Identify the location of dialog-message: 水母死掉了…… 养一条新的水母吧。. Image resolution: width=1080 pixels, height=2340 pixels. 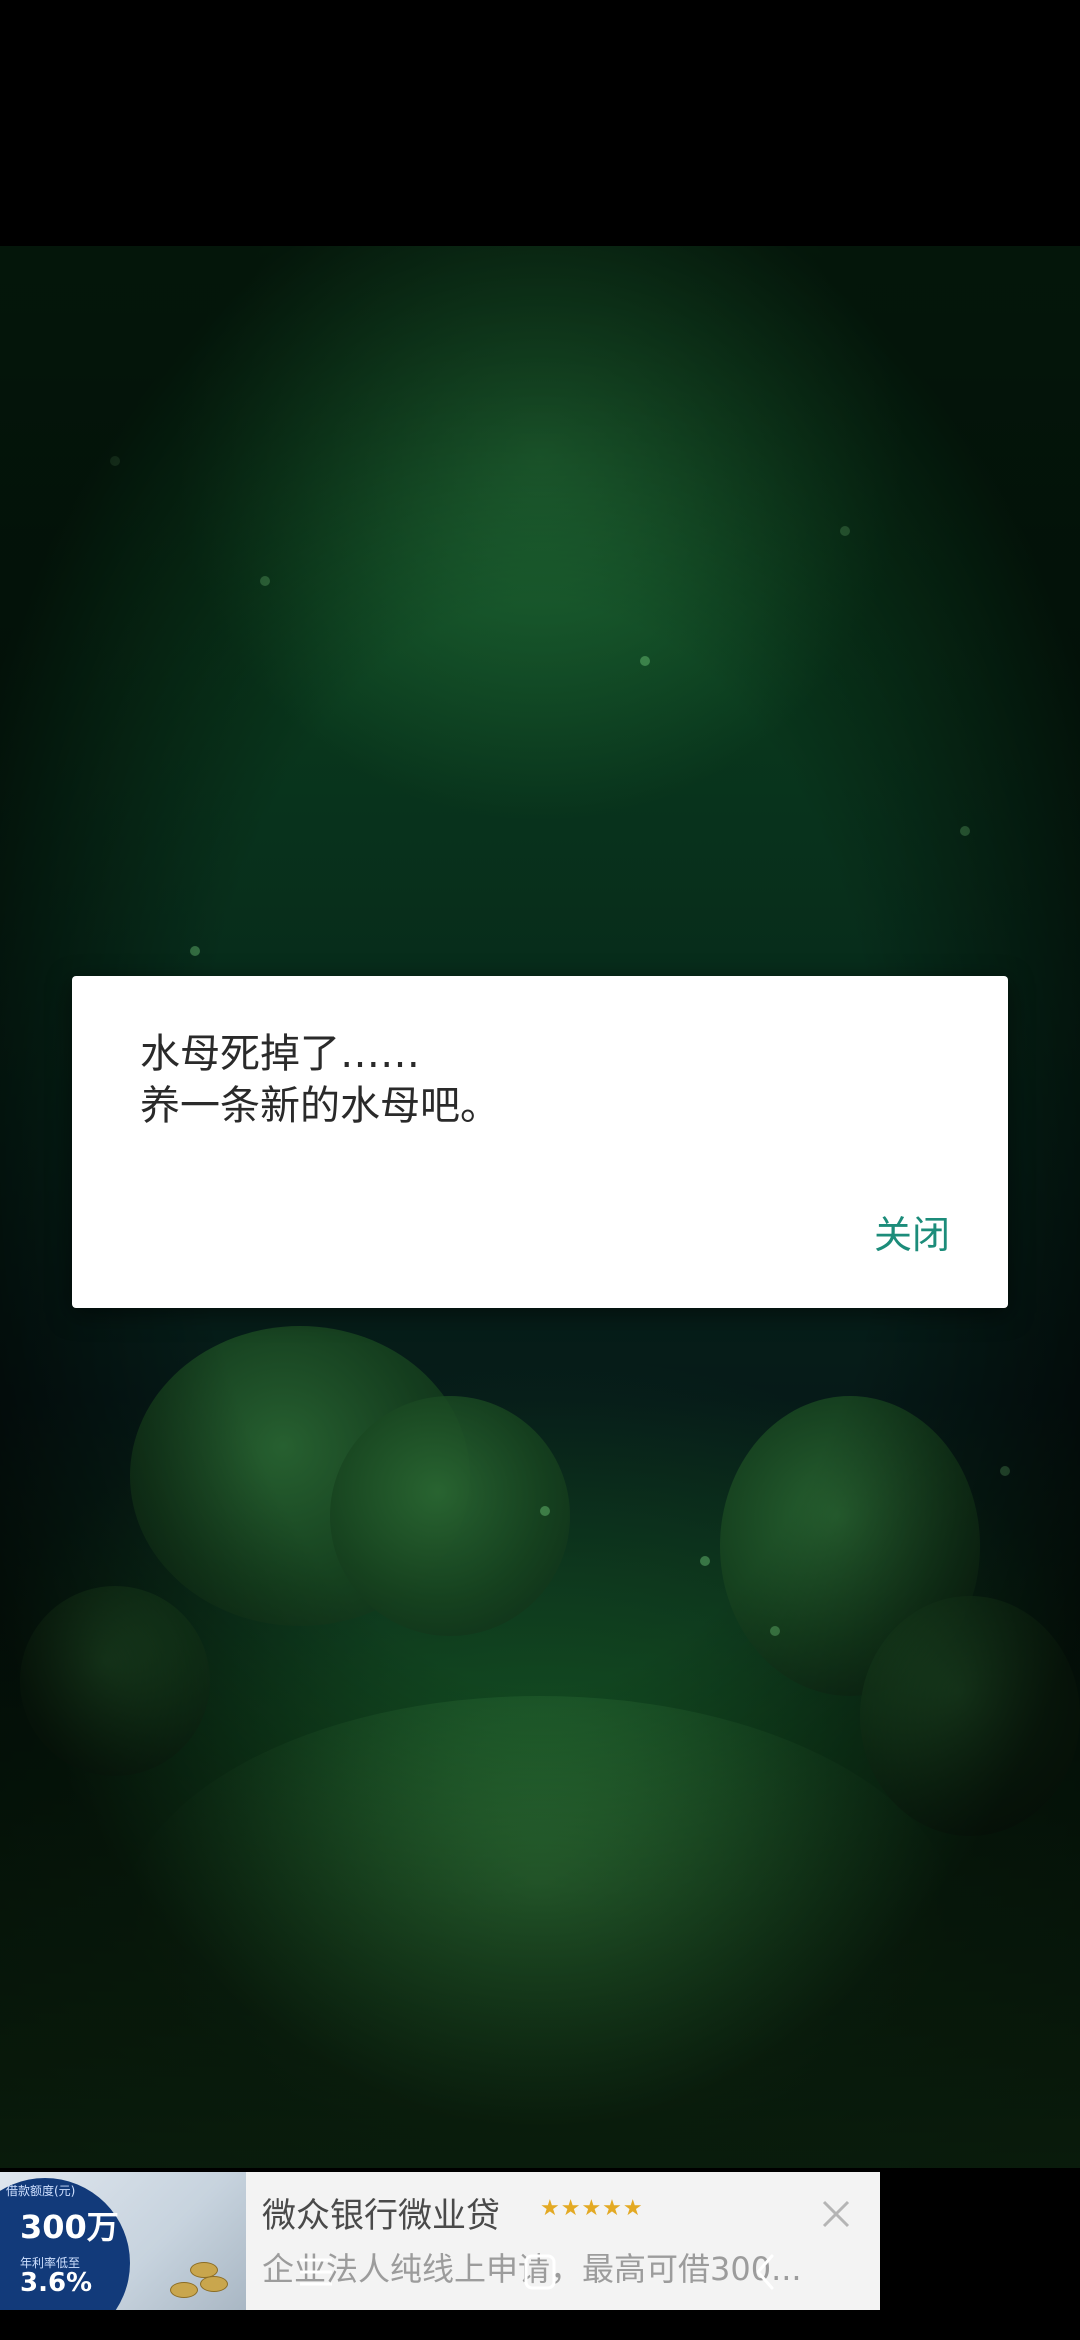
(320, 1080).